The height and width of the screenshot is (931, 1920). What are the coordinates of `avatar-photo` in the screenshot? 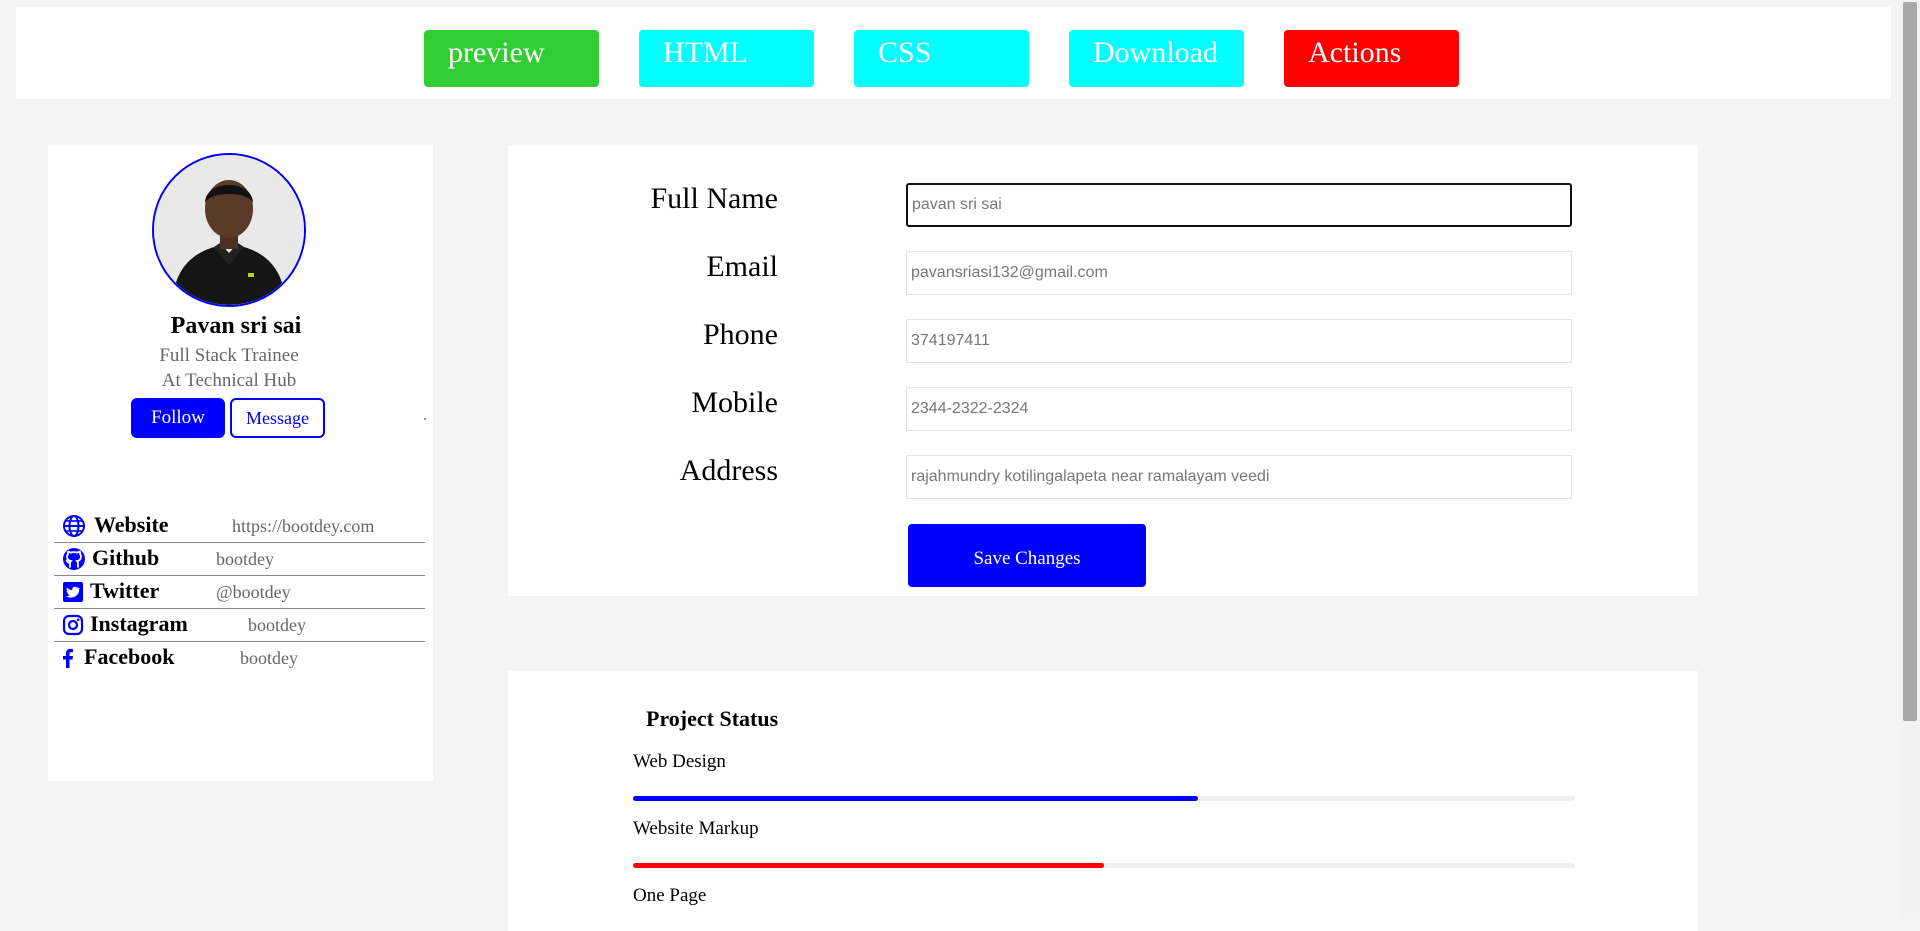 It's located at (229, 230).